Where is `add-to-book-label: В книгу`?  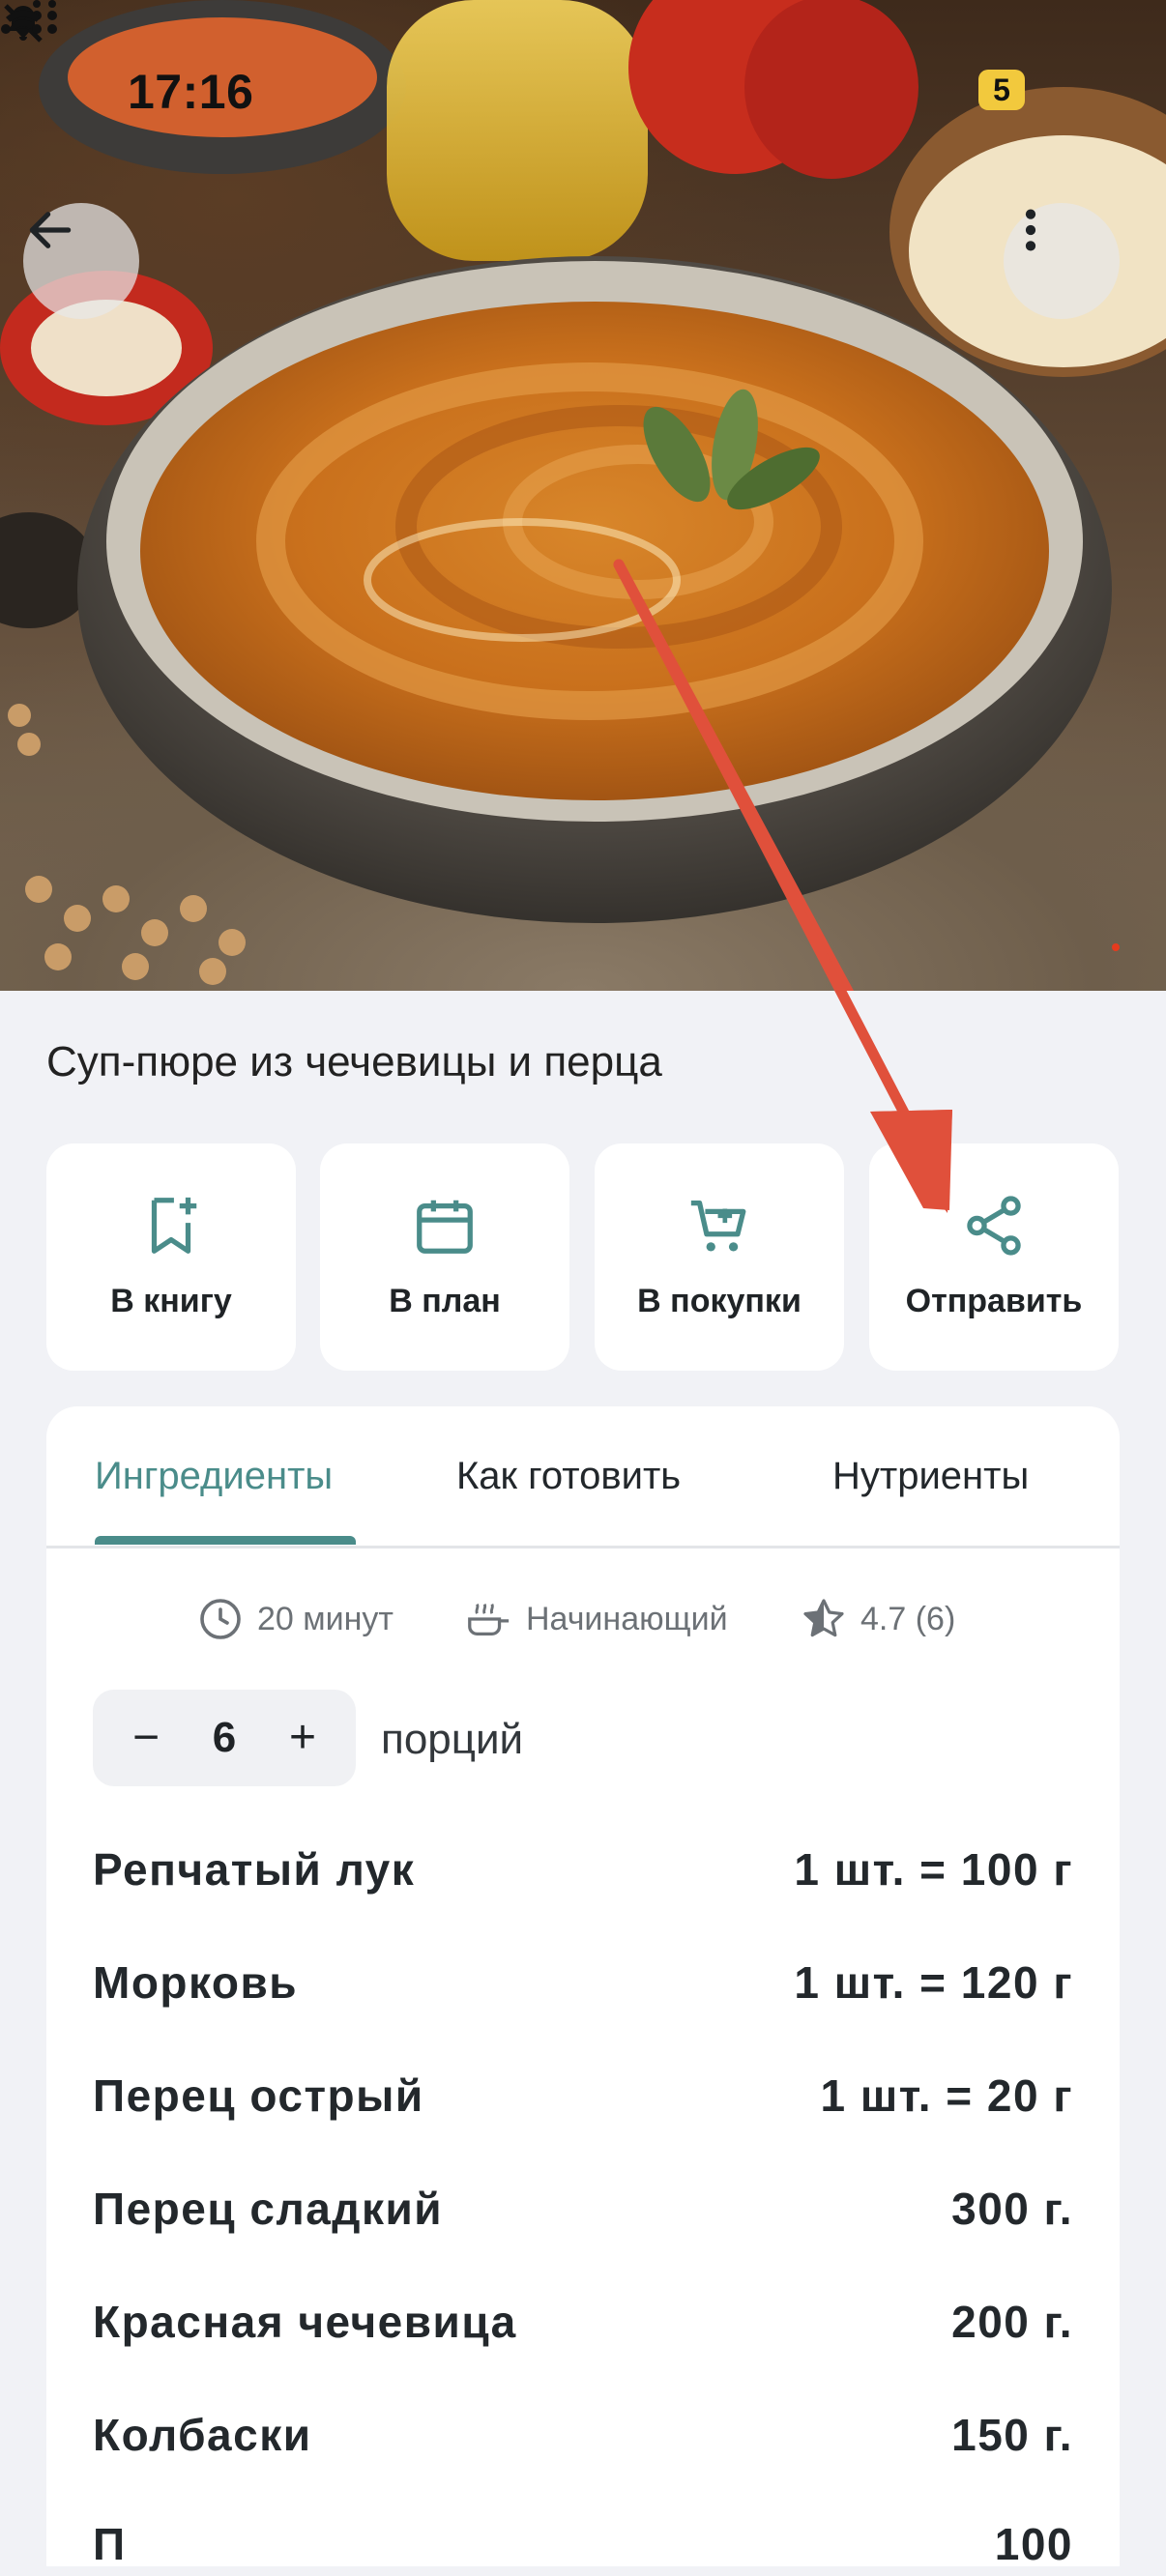
add-to-book-label: В книгу is located at coordinates (171, 1301).